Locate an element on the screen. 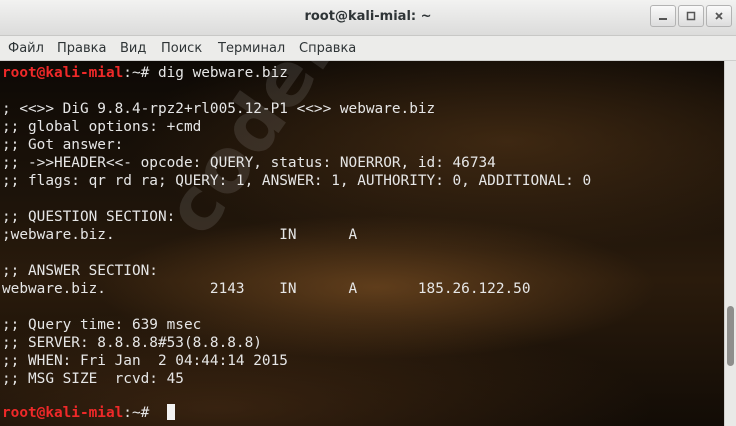  prompt-line: root@kali-mial:~# is located at coordinates (88, 413).